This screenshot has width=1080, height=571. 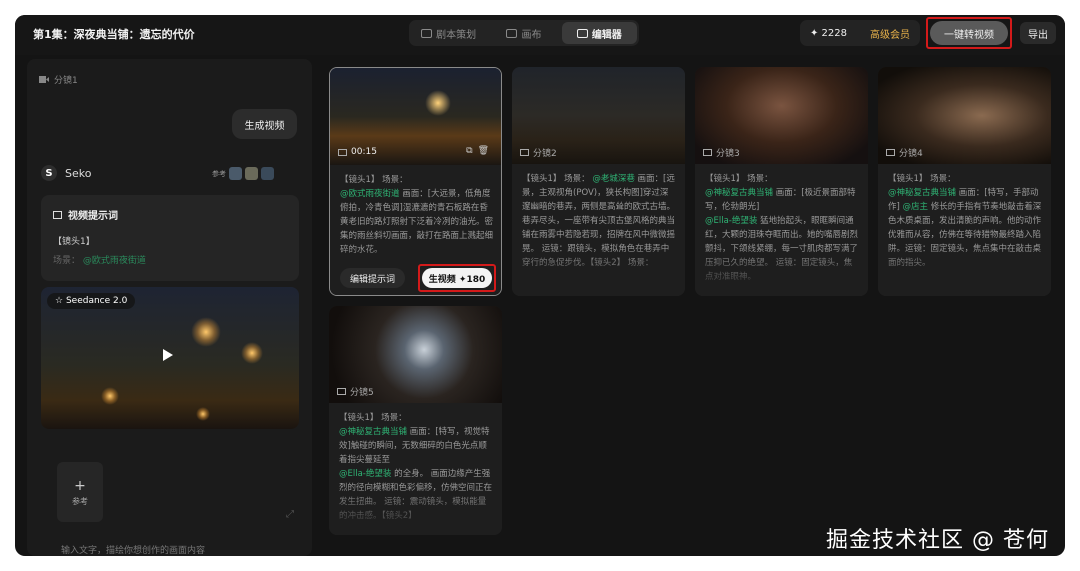 What do you see at coordinates (456, 35) in the screenshot?
I see `tab-script-label: 剧本策划` at bounding box center [456, 35].